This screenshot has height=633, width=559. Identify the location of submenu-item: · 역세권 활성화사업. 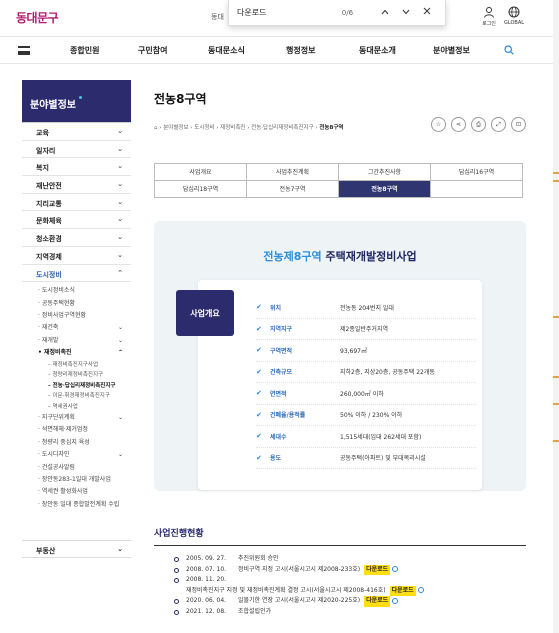
(84, 492).